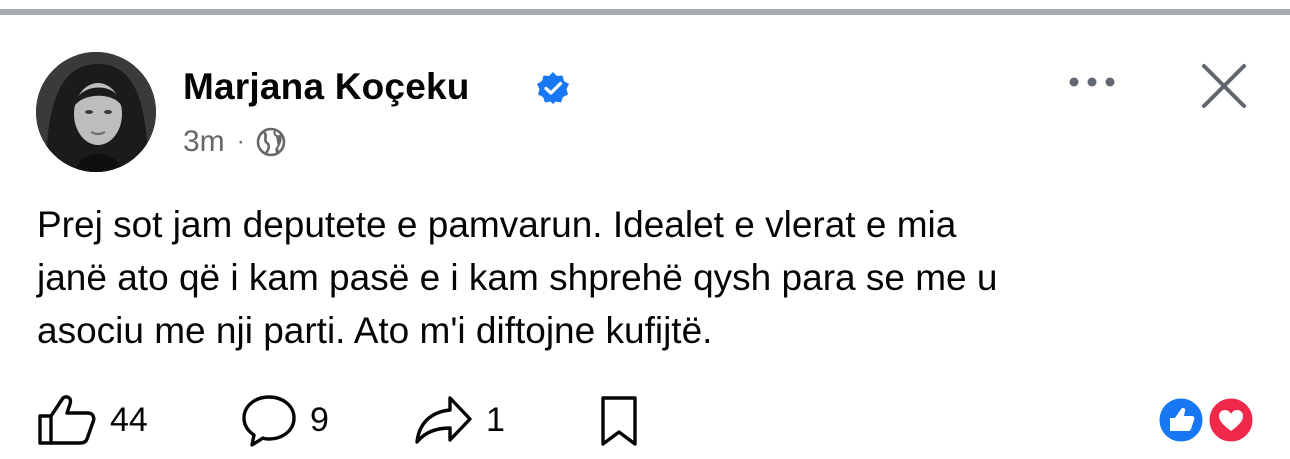  Describe the element at coordinates (204, 142) in the screenshot. I see `post-time: 3m` at that location.